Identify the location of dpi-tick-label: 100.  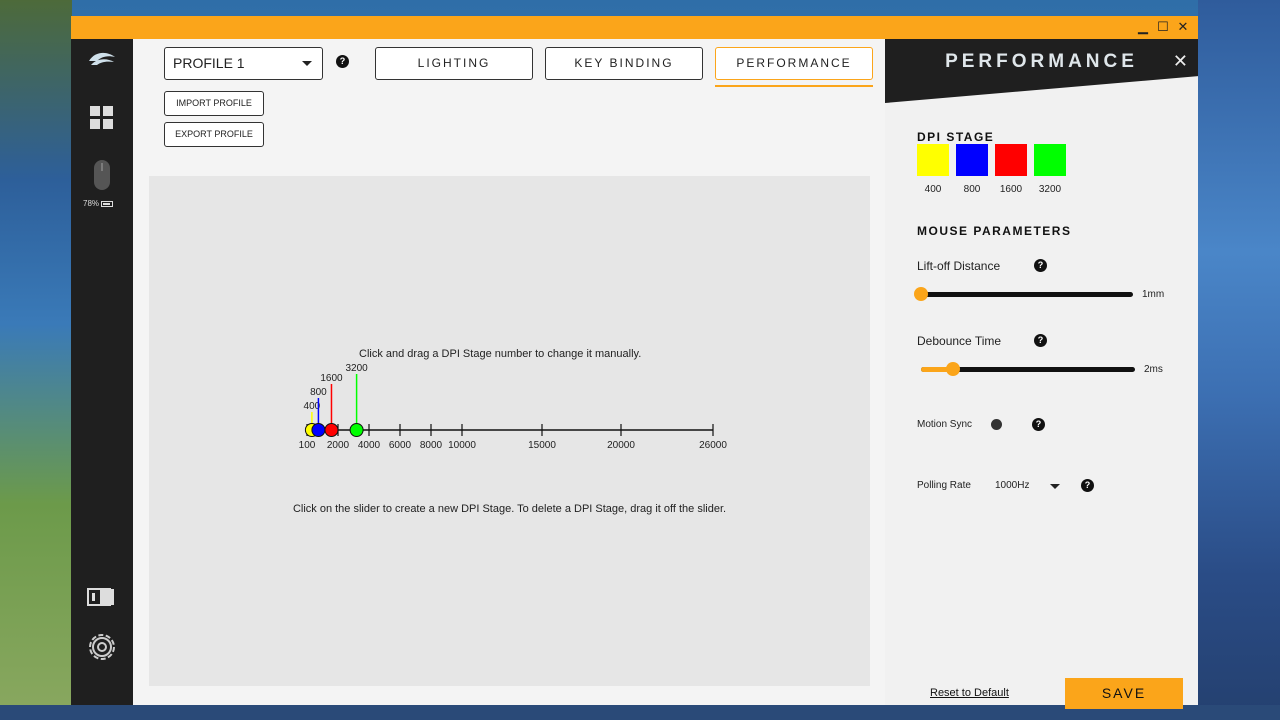
(307, 445).